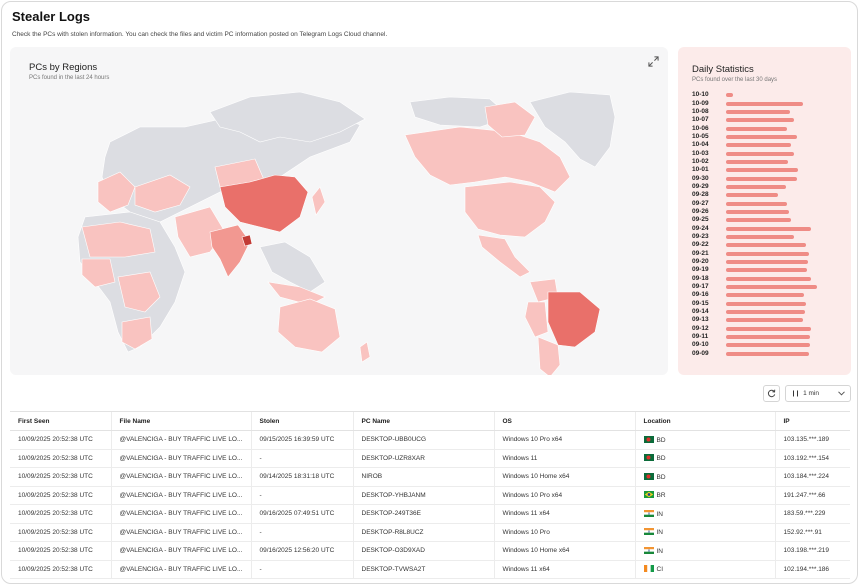  What do you see at coordinates (487, 159) in the screenshot?
I see `map-region-canada` at bounding box center [487, 159].